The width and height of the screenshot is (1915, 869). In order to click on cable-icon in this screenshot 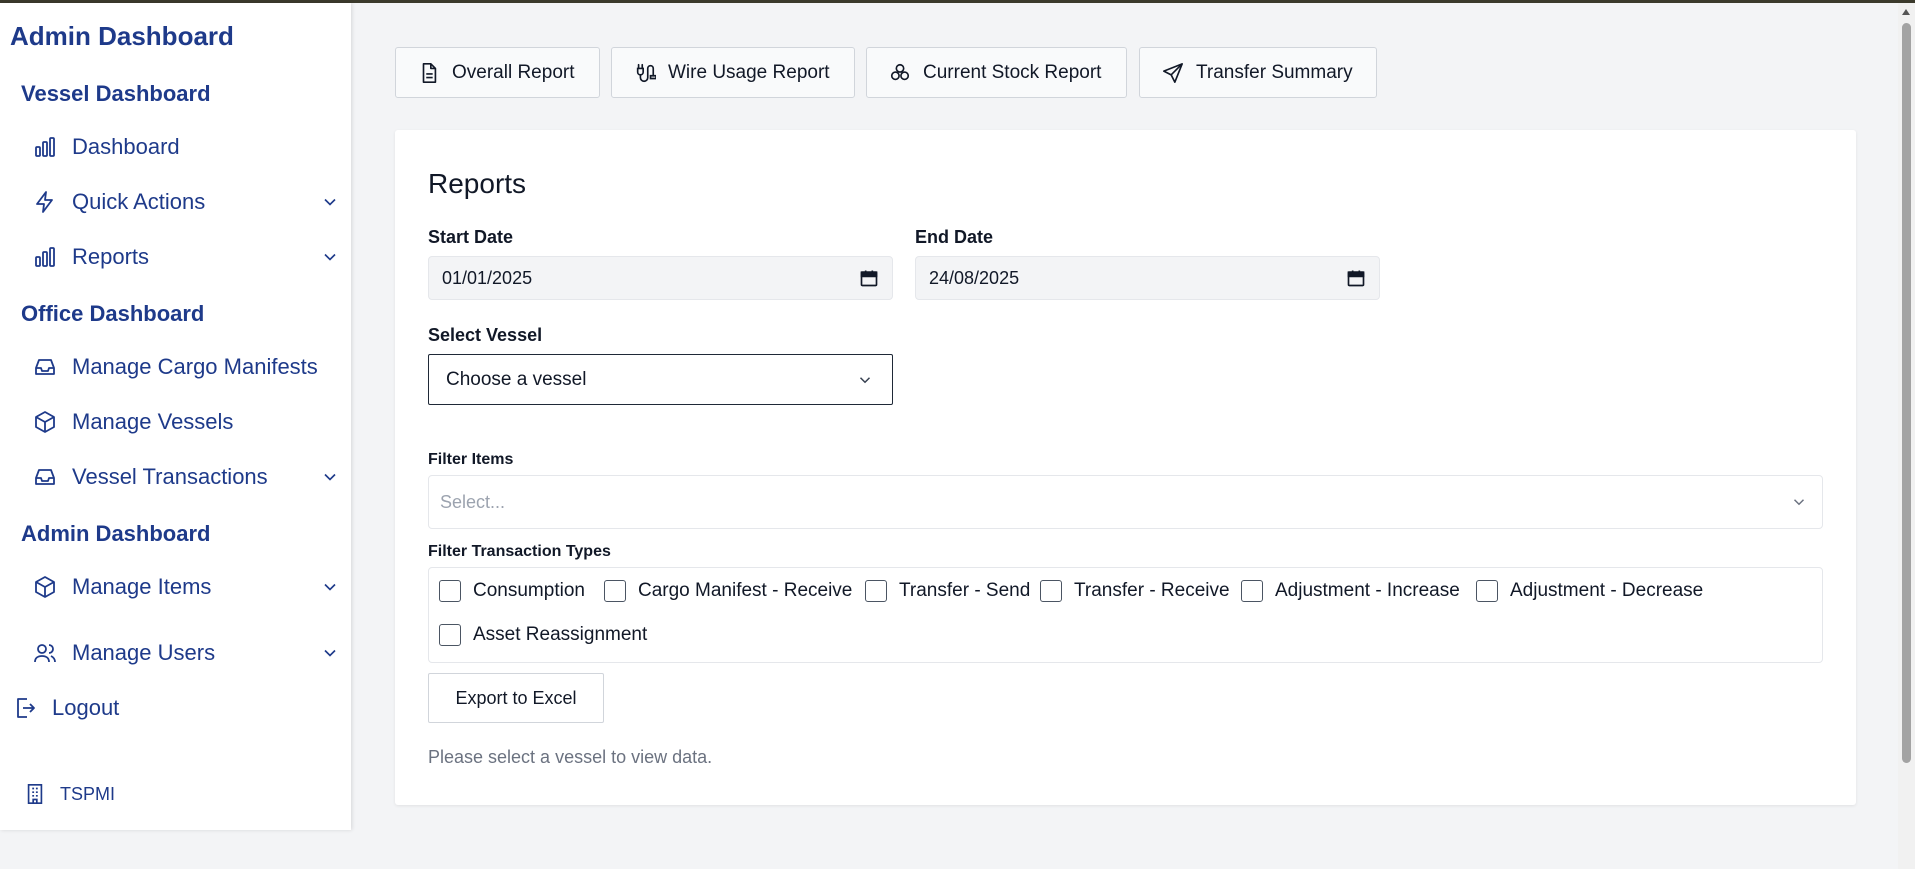, I will do `click(645, 73)`.